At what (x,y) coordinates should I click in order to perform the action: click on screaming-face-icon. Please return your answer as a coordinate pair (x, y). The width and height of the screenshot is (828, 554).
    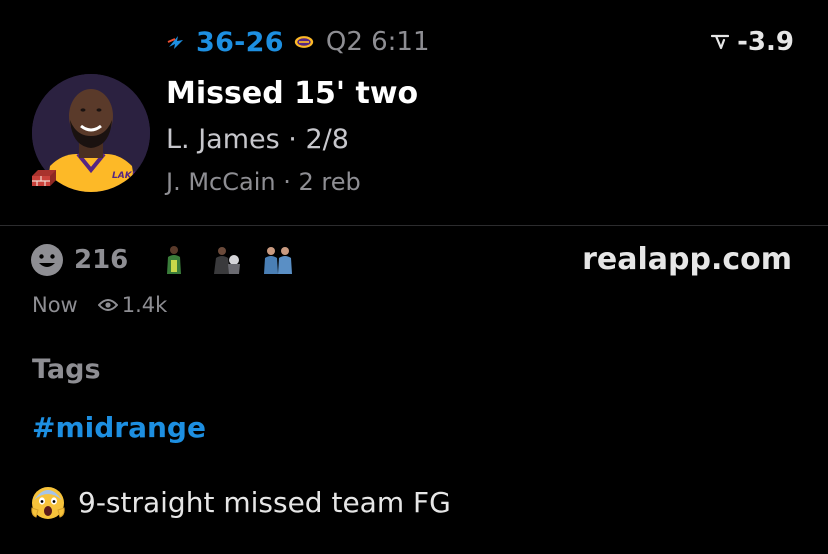
    Looking at the image, I should click on (48, 503).